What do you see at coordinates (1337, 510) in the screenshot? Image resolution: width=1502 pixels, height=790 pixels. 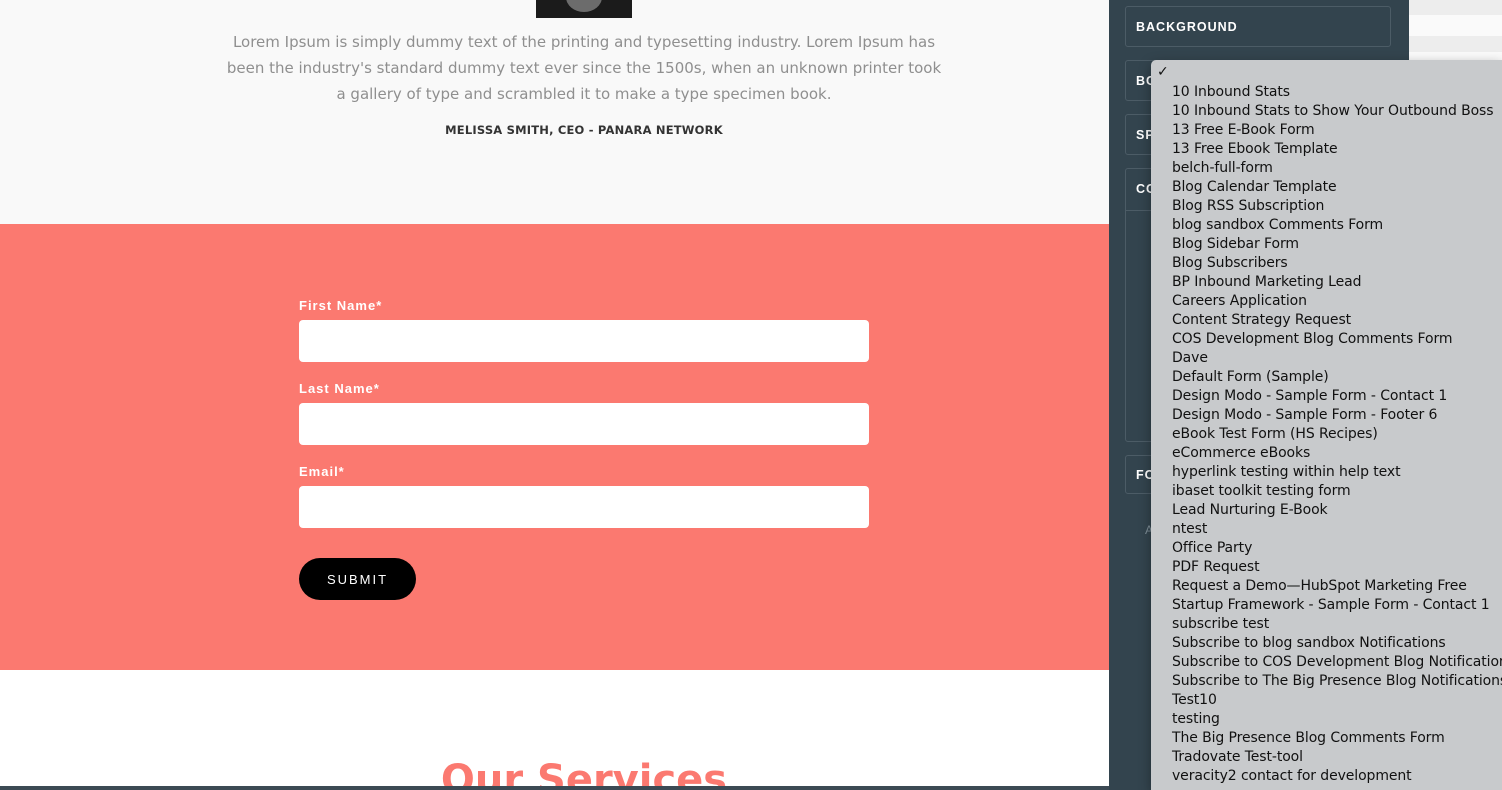 I see `dropdown-option: Lead Nurturing E-Book` at bounding box center [1337, 510].